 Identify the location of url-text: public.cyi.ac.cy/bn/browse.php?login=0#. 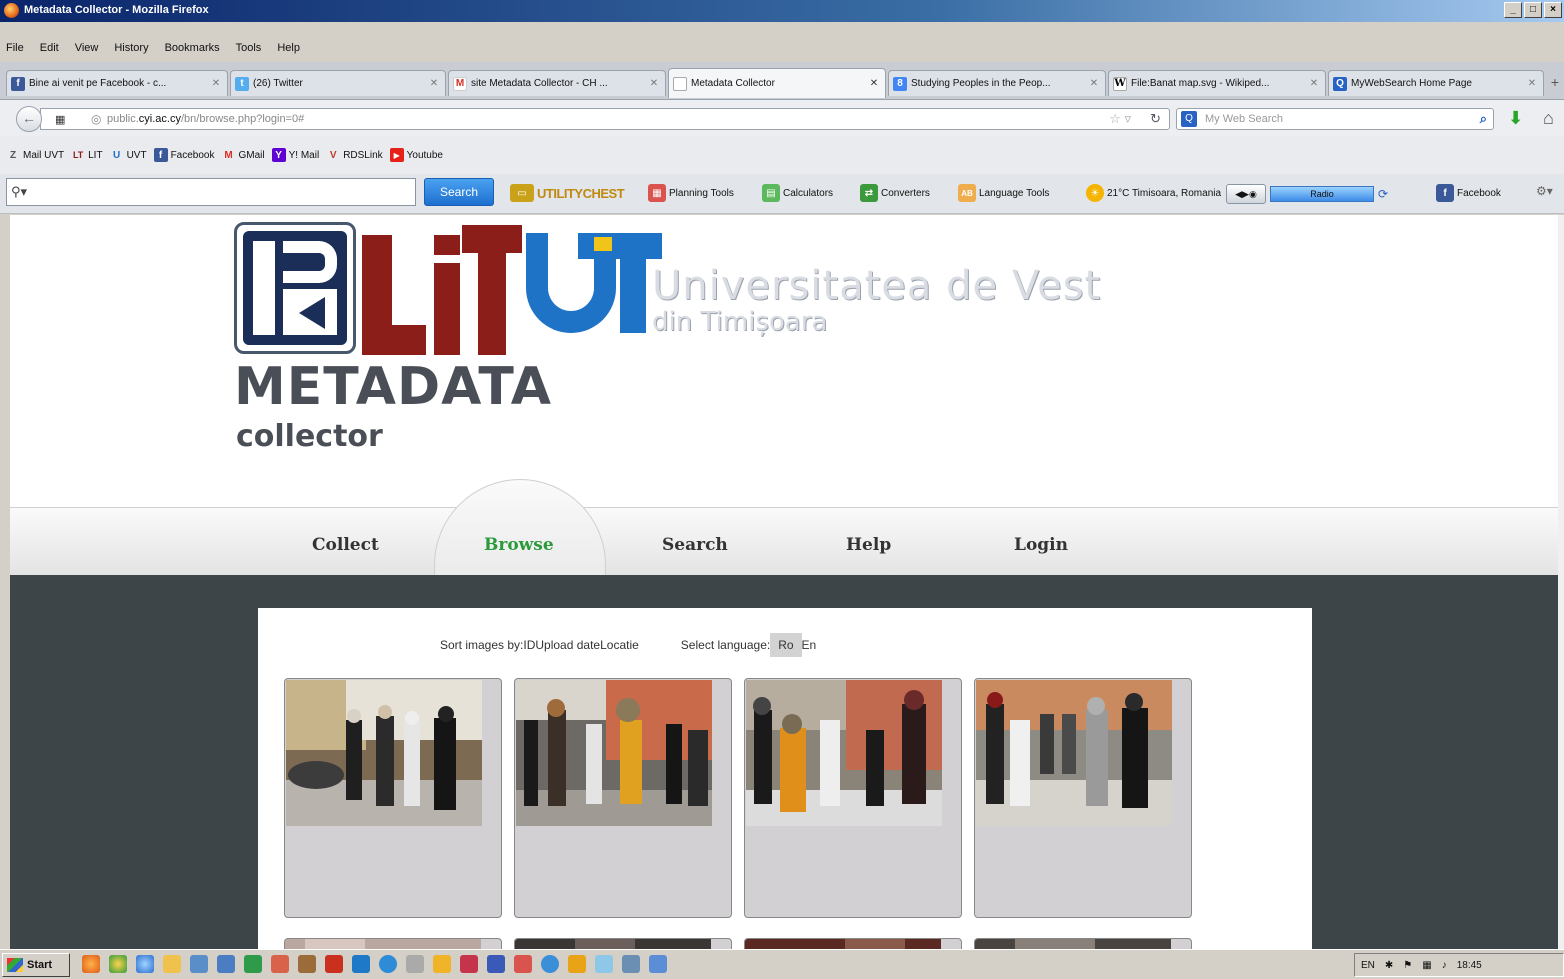
(205, 119).